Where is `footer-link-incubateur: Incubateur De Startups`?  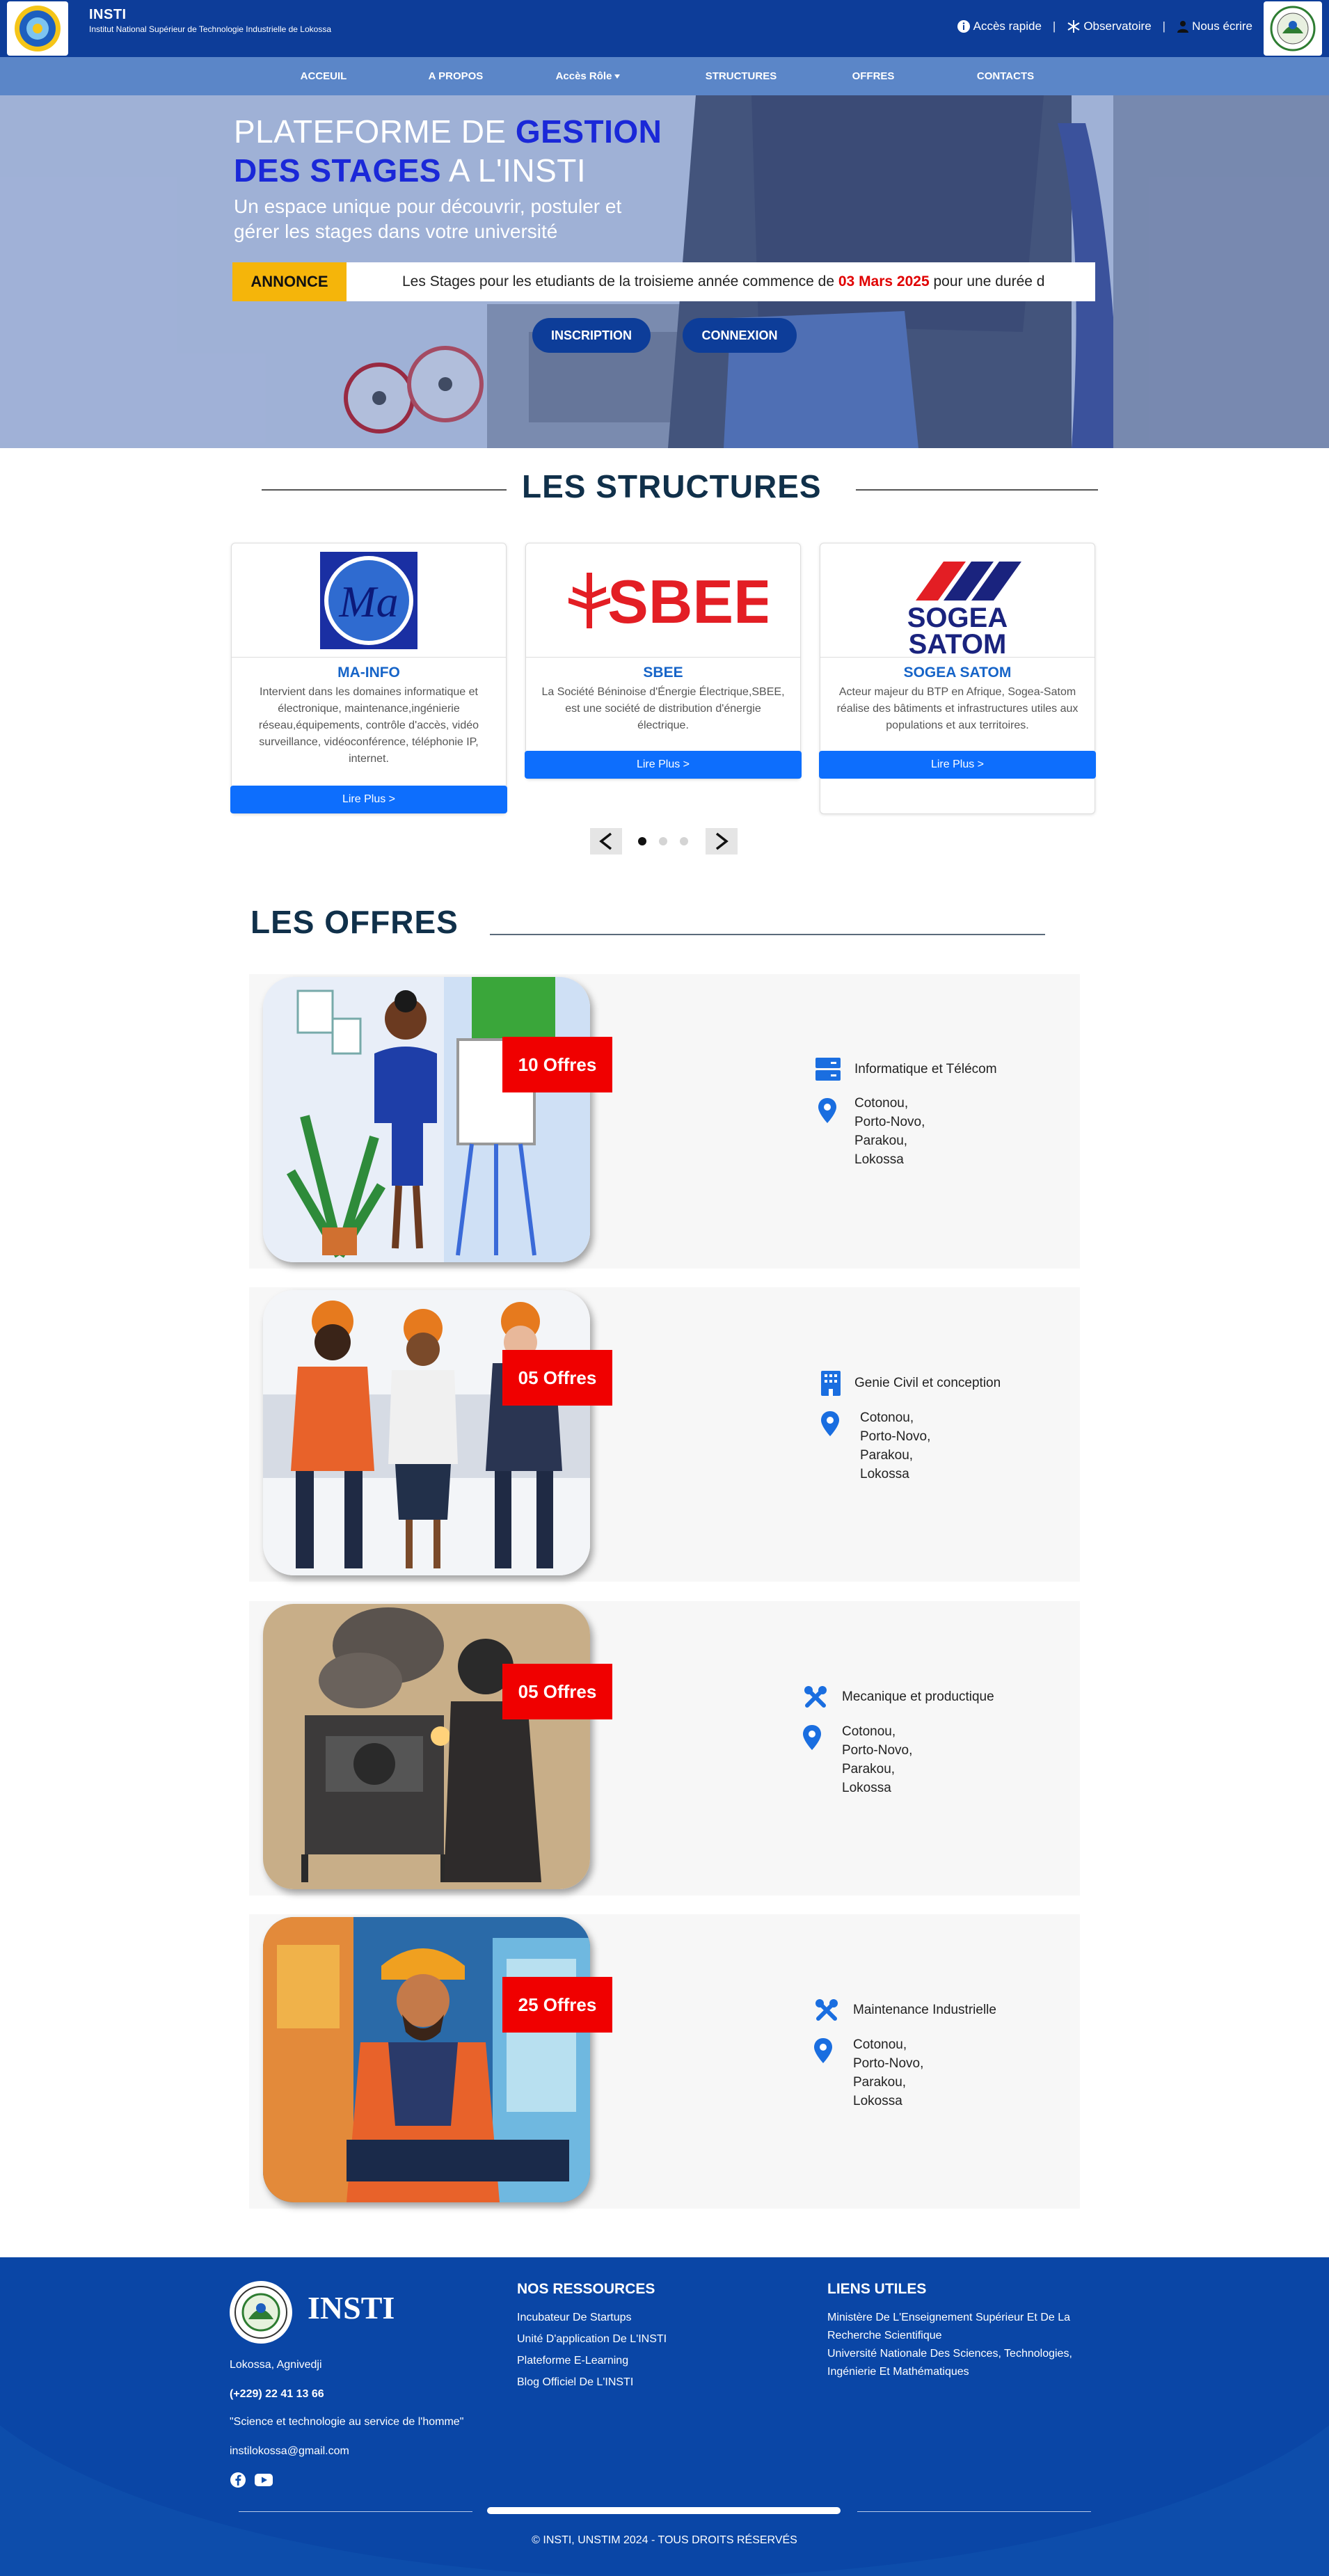
footer-link-incubateur: Incubateur De Startups is located at coordinates (574, 2318).